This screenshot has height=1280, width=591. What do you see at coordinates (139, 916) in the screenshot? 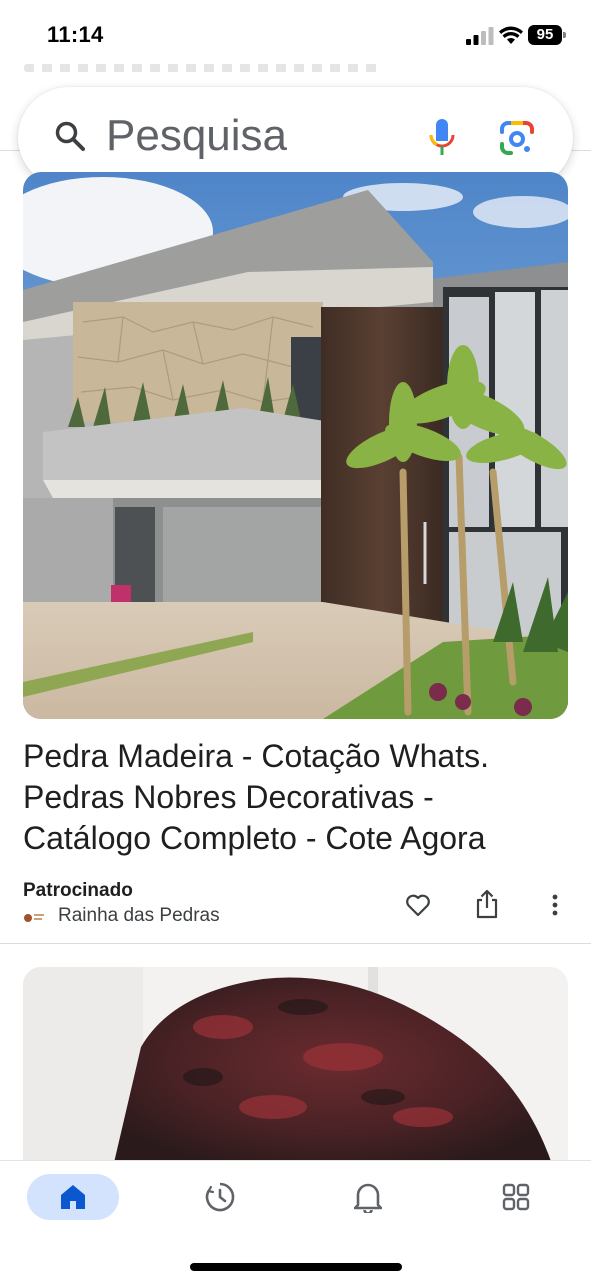
I see `source-name: Rainha das Pedras` at bounding box center [139, 916].